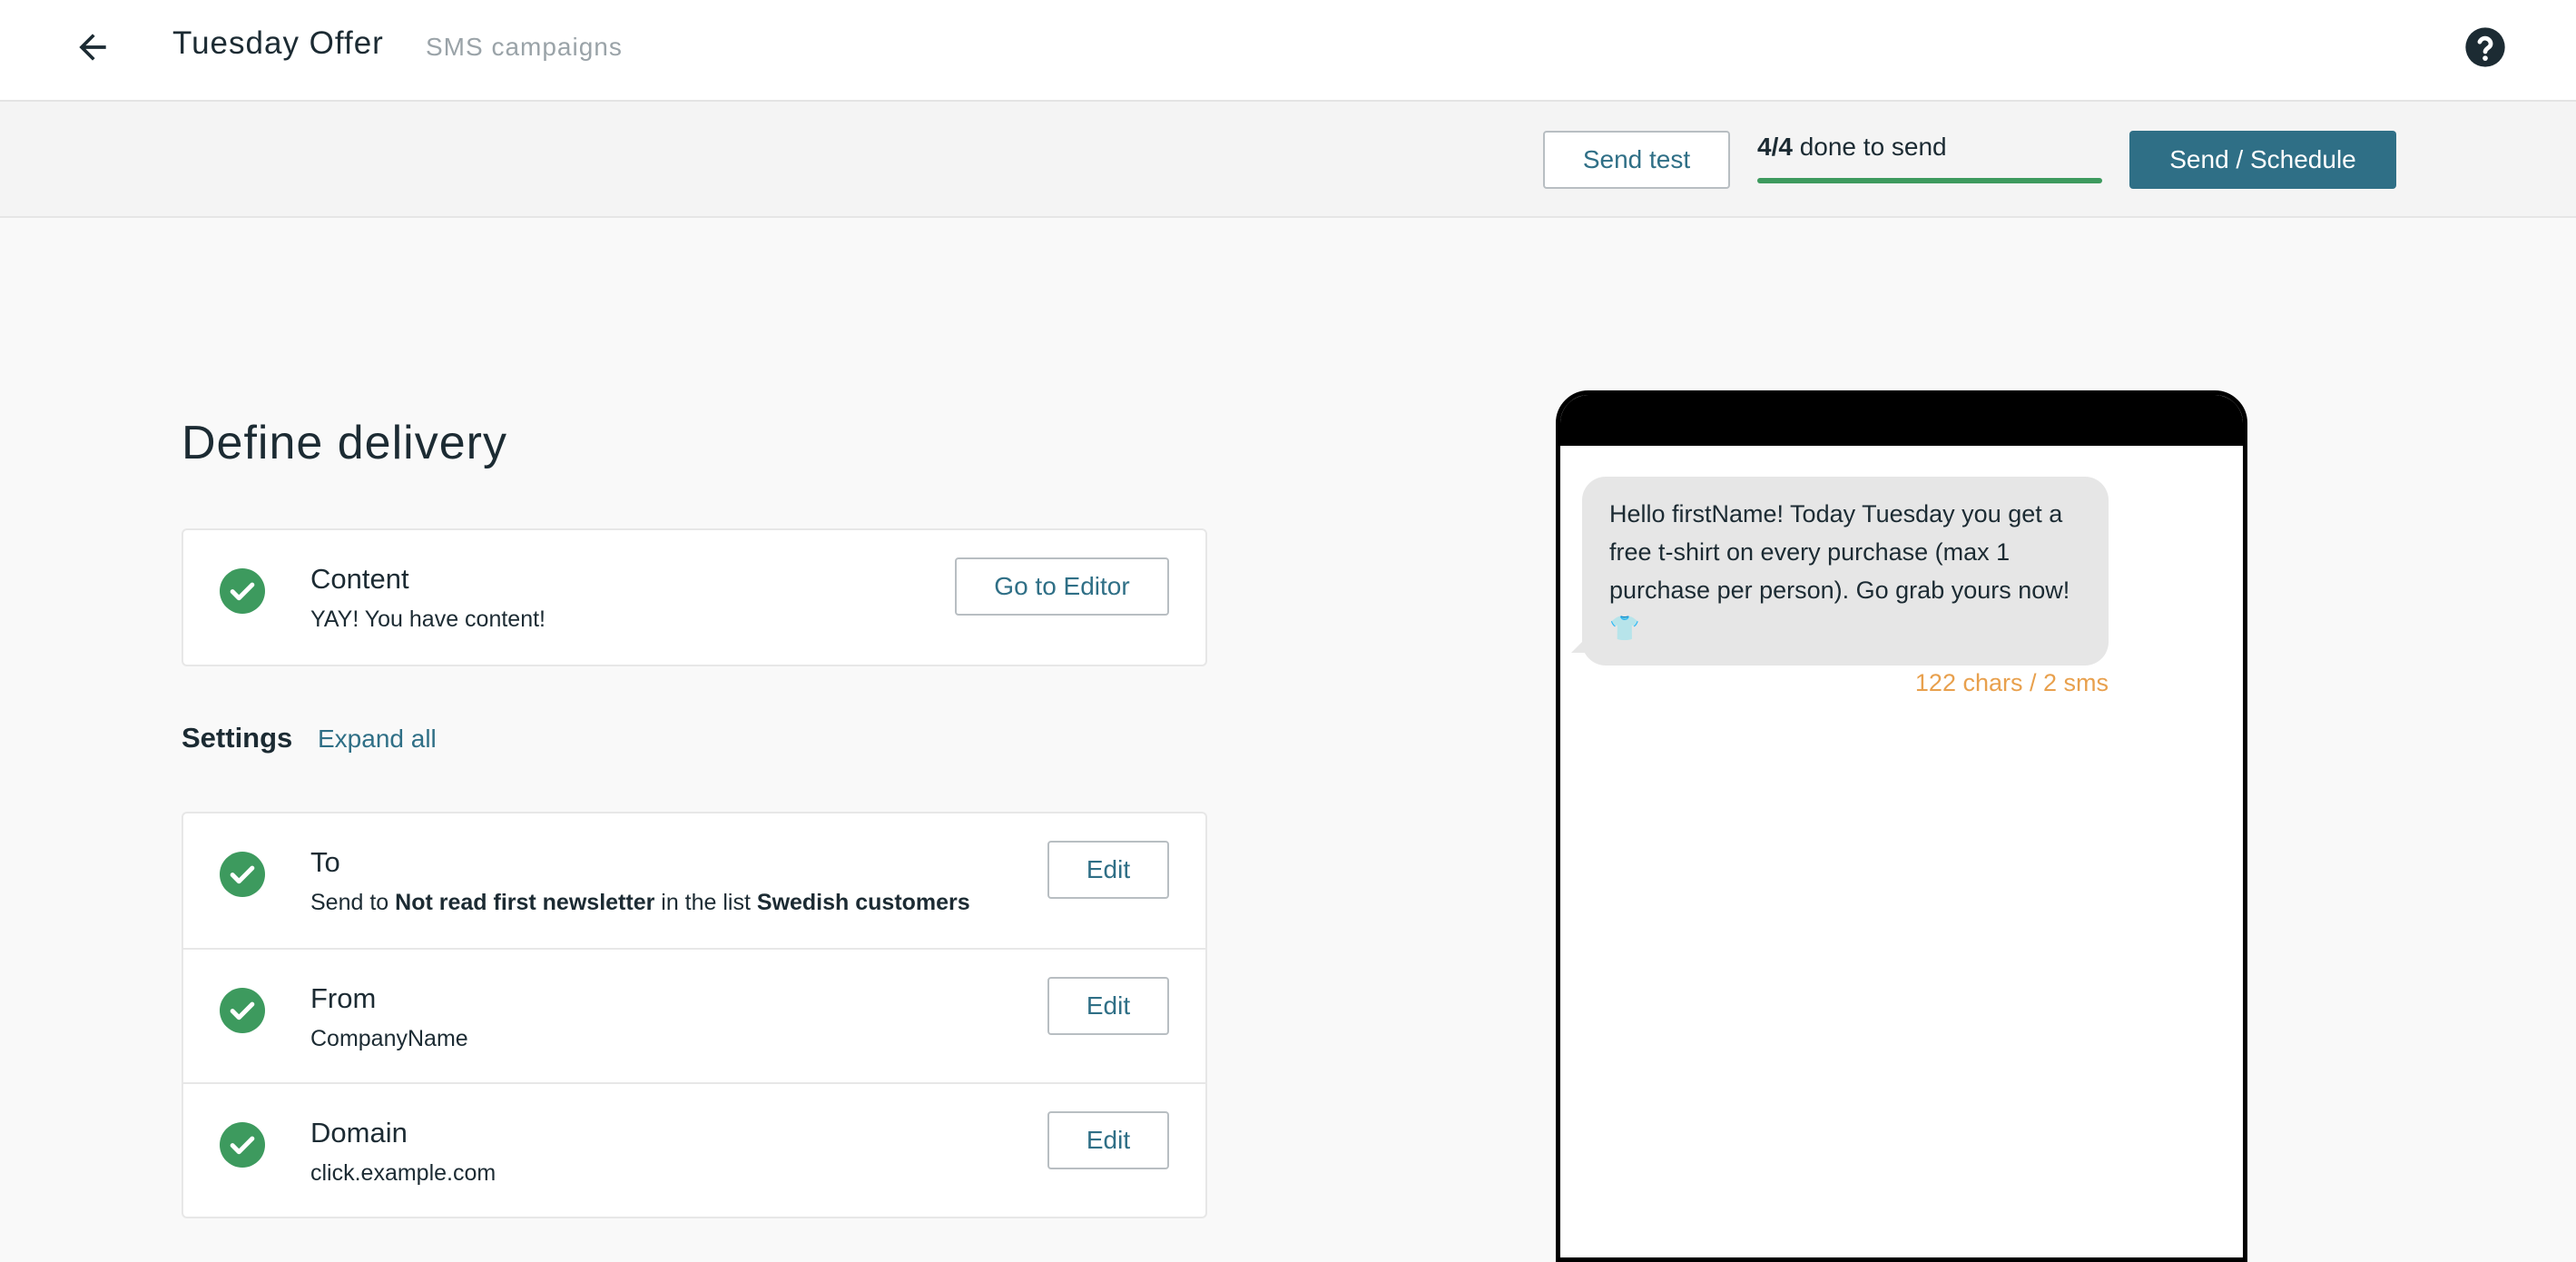 This screenshot has height=1262, width=2576. What do you see at coordinates (377, 740) in the screenshot?
I see `expand-all-link: Expand all` at bounding box center [377, 740].